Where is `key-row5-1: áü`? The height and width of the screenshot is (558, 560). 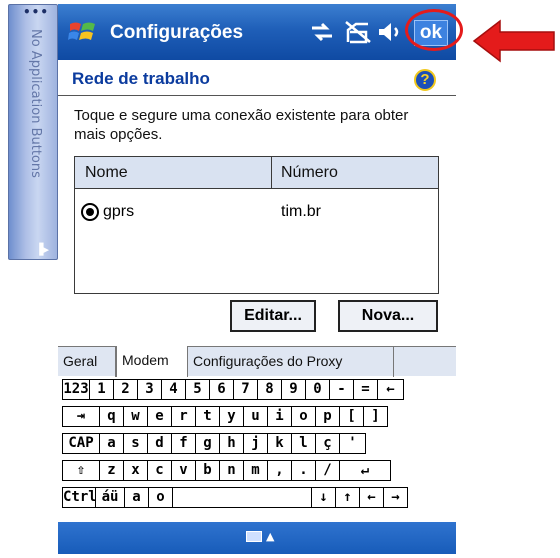
key-row5-1: áü is located at coordinates (110, 497).